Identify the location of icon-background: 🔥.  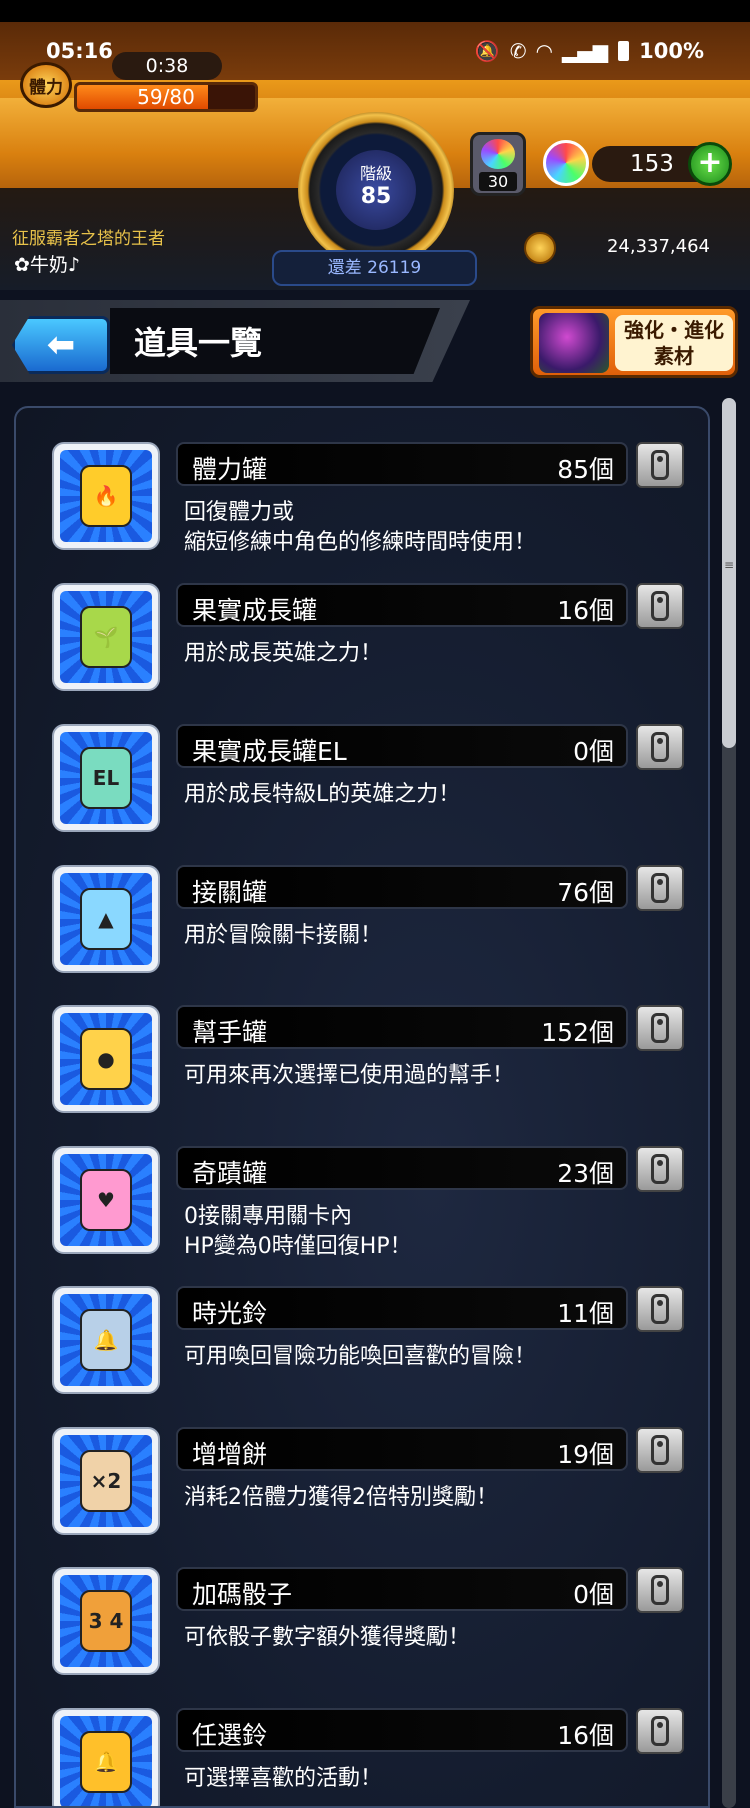
(106, 496).